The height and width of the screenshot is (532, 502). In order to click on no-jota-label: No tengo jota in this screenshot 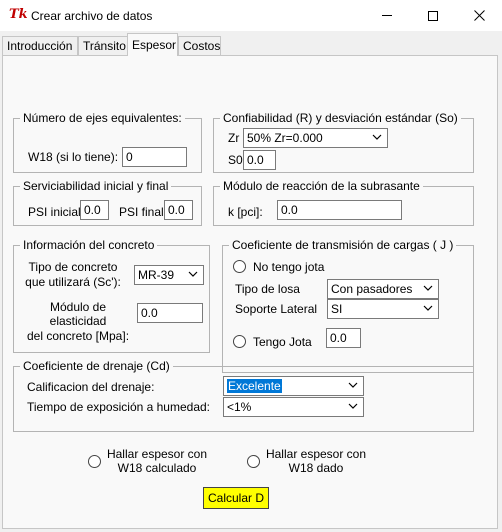, I will do `click(289, 267)`.